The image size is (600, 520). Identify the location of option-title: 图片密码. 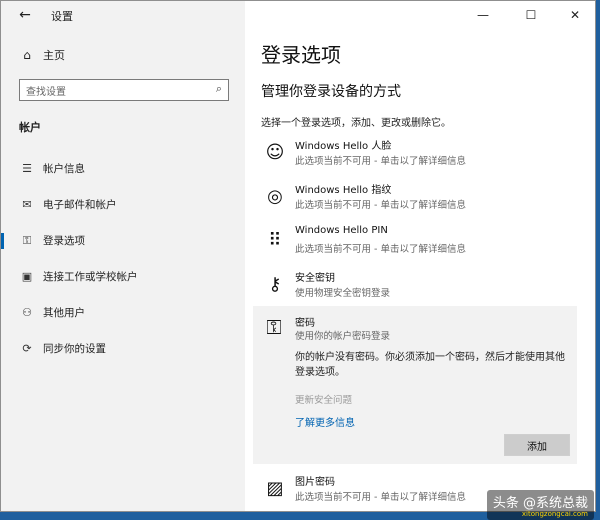
(315, 482).